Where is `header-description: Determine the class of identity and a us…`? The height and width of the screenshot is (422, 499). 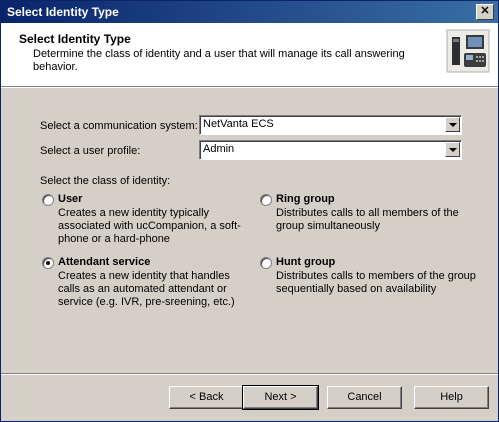
header-description: Determine the class of identity and a us… is located at coordinates (219, 60).